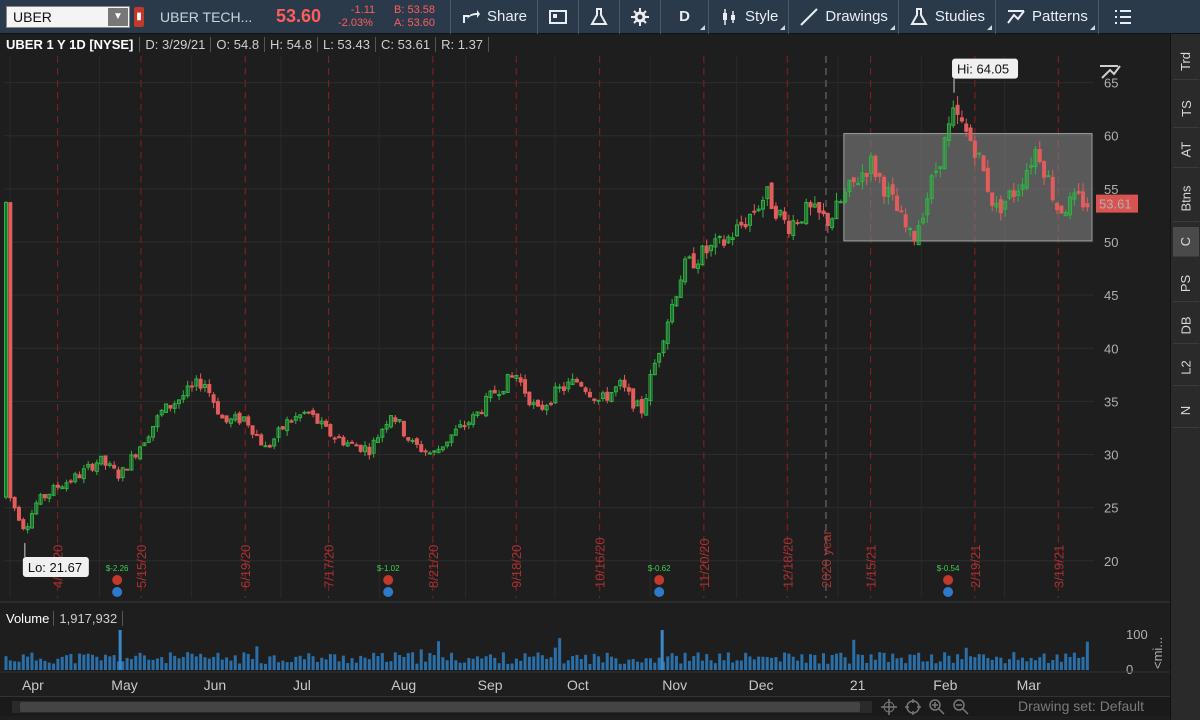 This screenshot has height=720, width=1200. Describe the element at coordinates (748, 17) in the screenshot. I see `style-button: Style` at that location.